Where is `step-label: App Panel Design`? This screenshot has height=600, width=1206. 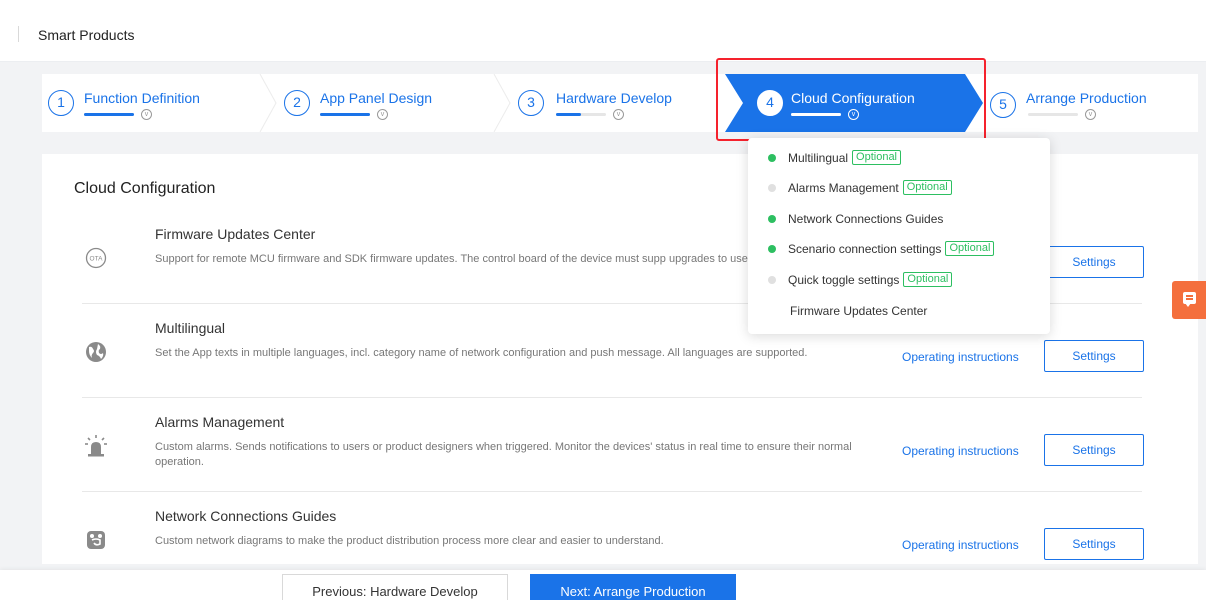 step-label: App Panel Design is located at coordinates (376, 98).